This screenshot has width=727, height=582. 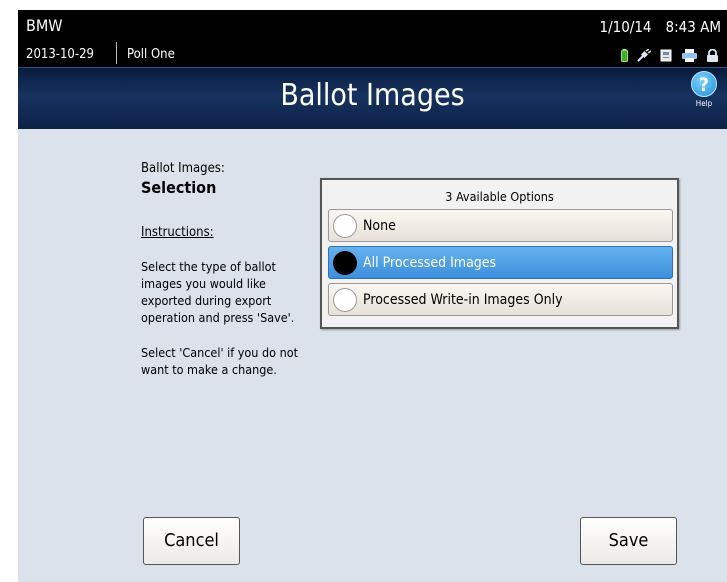 What do you see at coordinates (624, 55) in the screenshot?
I see `battery-icon` at bounding box center [624, 55].